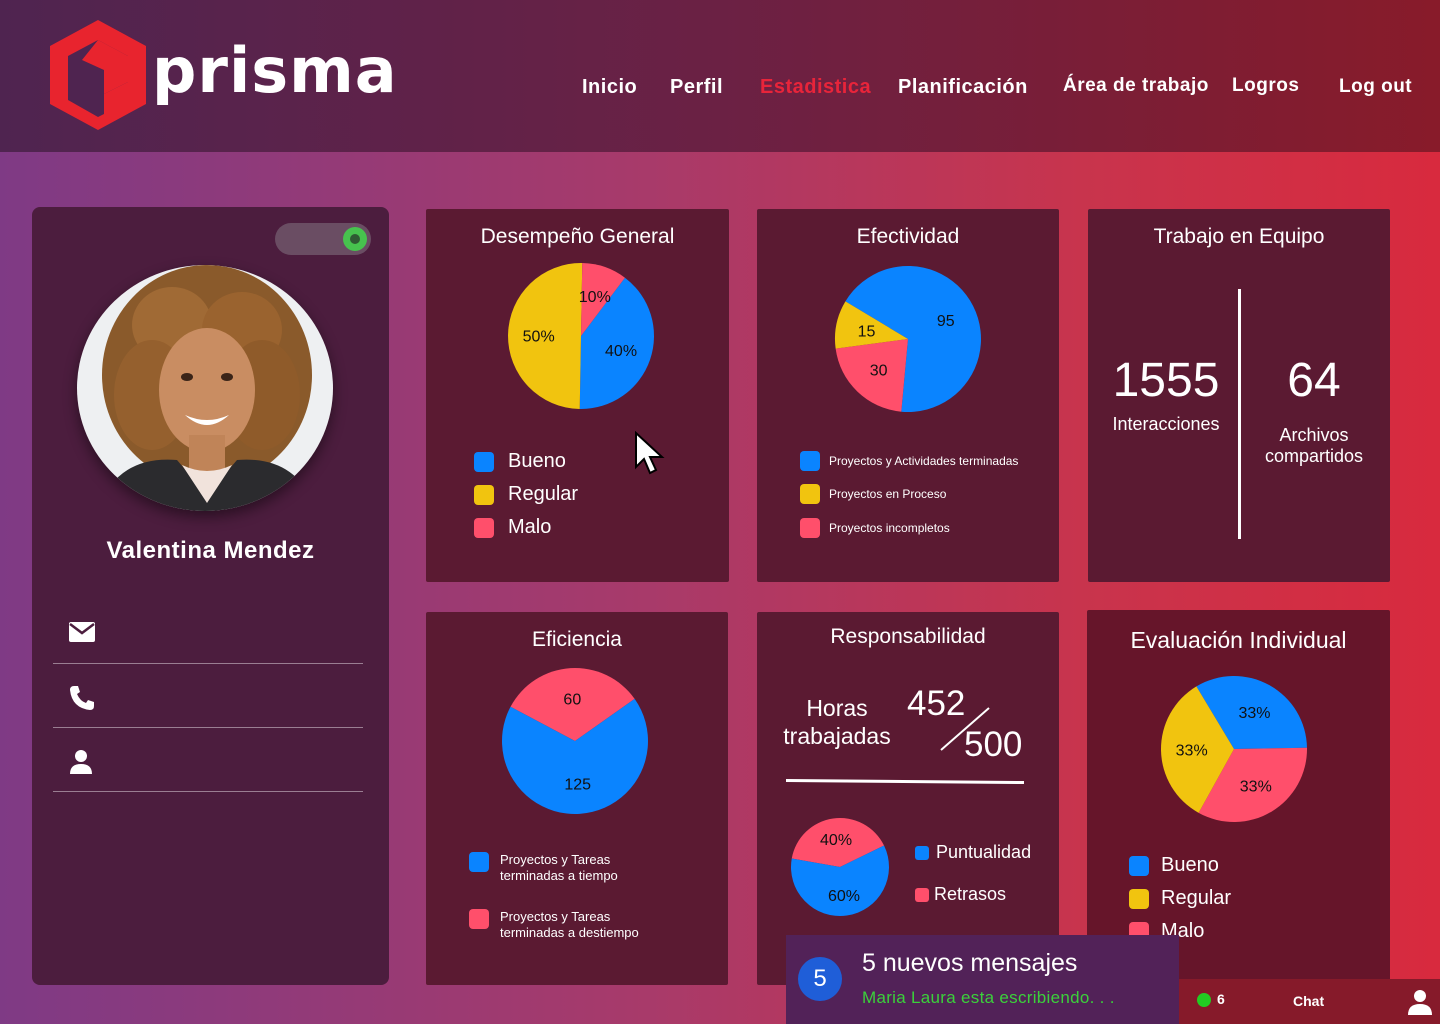  I want to click on online-count: 6, so click(1221, 999).